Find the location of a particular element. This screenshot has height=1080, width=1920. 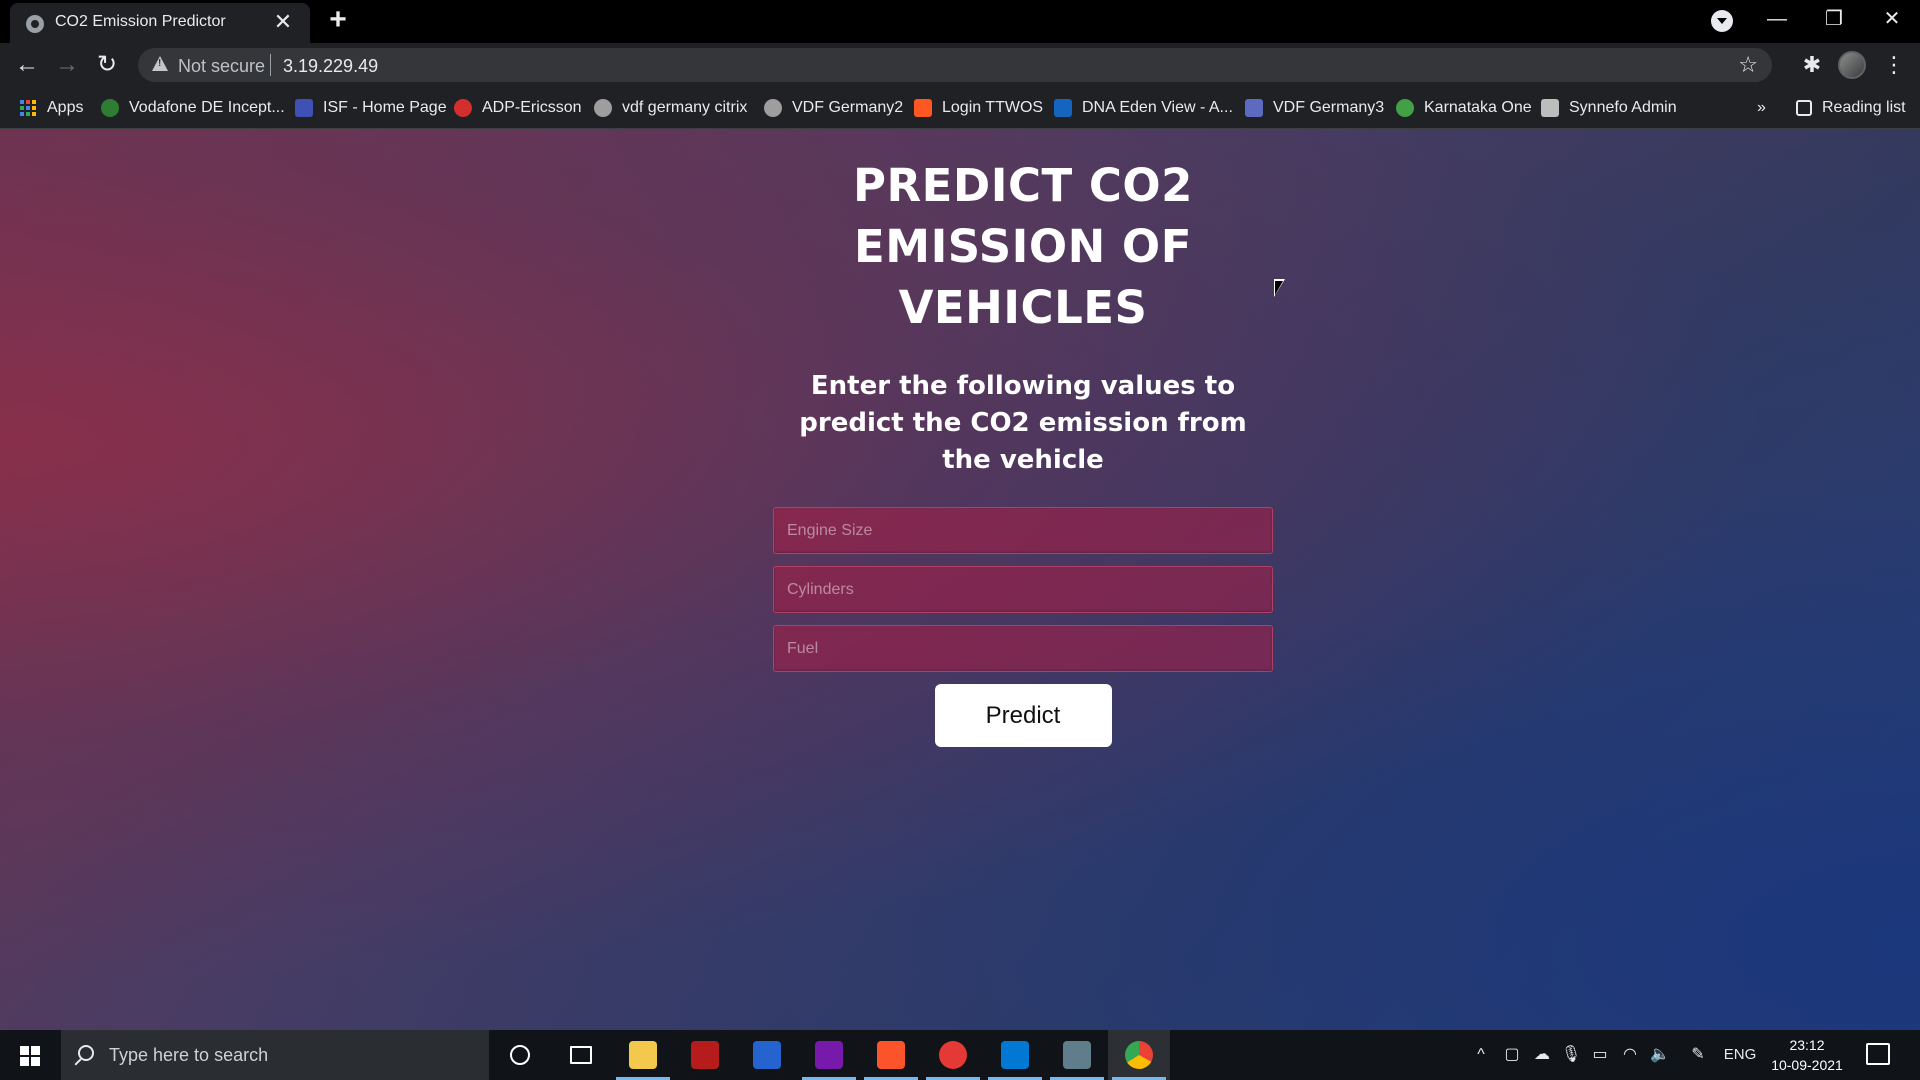

reading-list-button: Reading list is located at coordinates (1851, 108).